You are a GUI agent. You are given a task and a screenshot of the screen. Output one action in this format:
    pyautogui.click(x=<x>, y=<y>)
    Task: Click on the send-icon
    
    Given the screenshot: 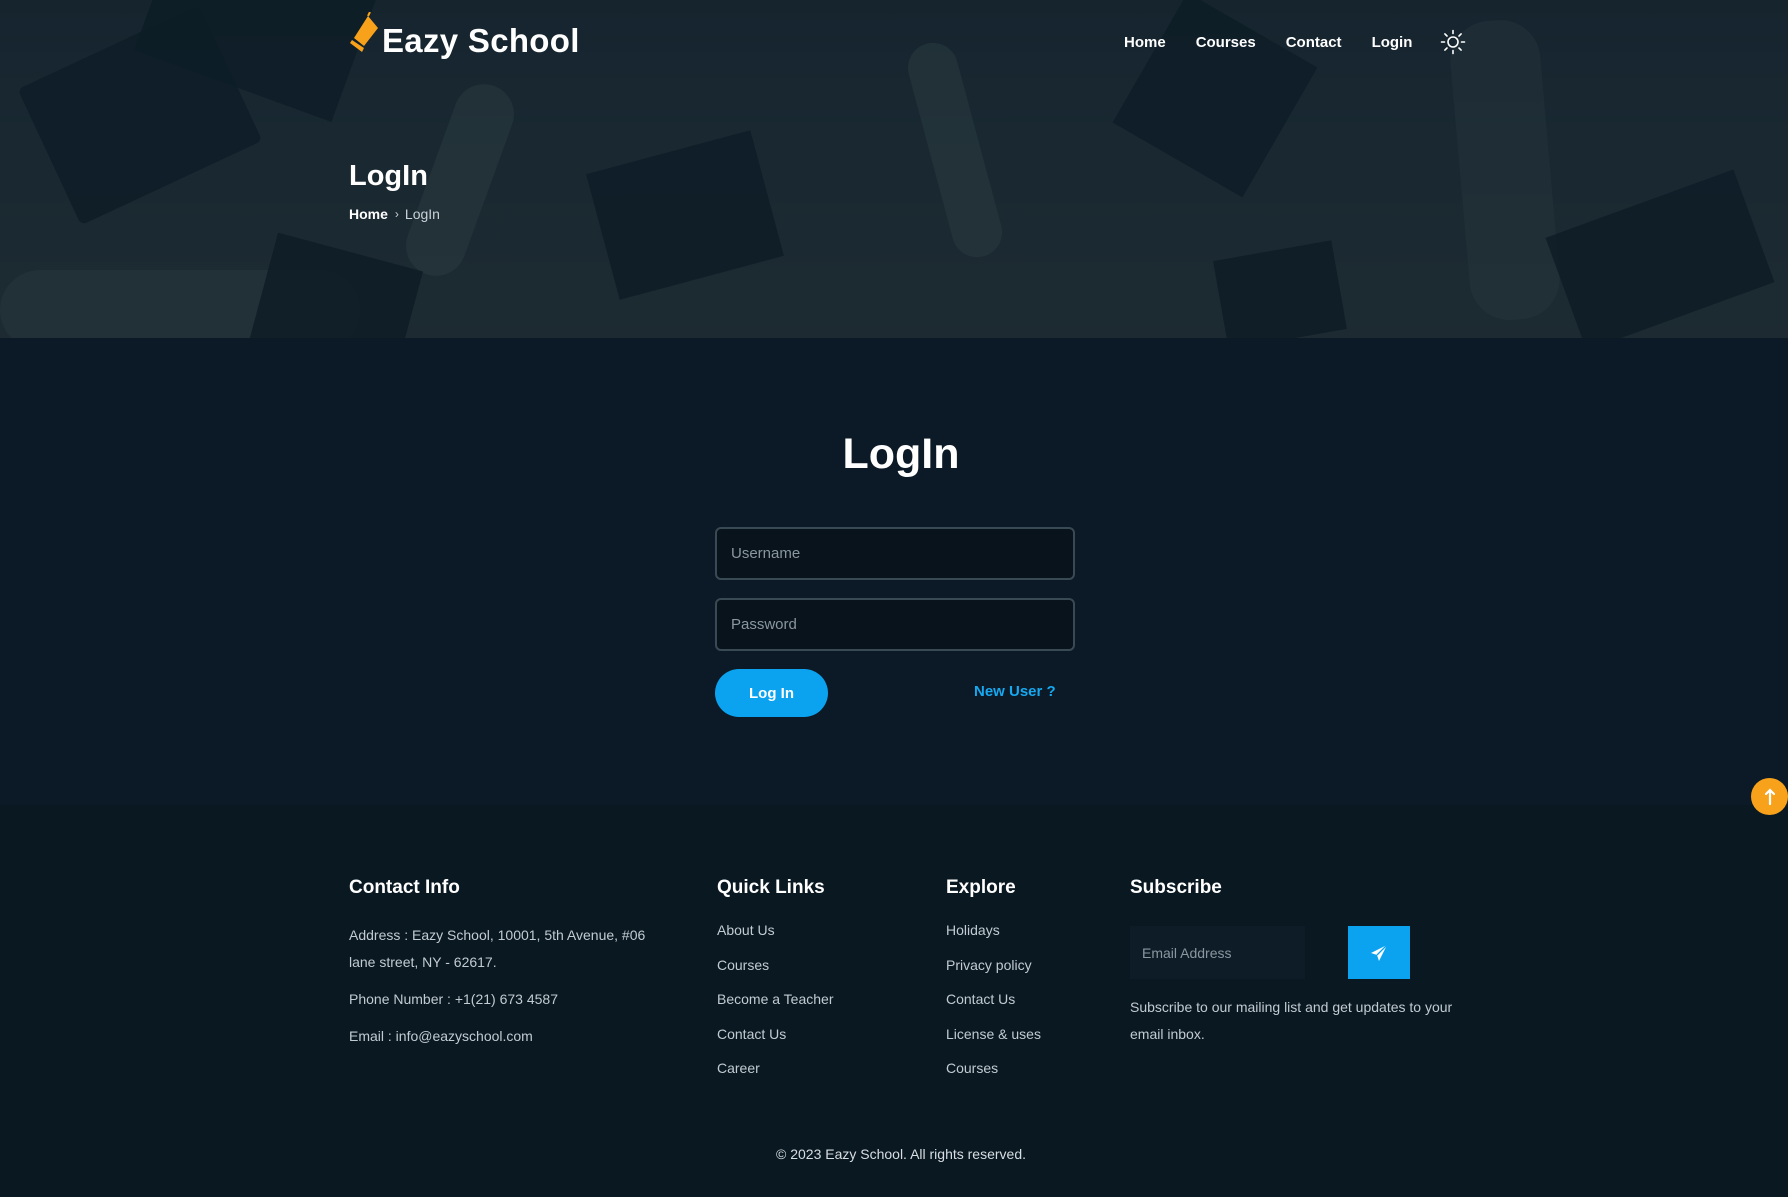 What is the action you would take?
    pyautogui.click(x=1379, y=952)
    